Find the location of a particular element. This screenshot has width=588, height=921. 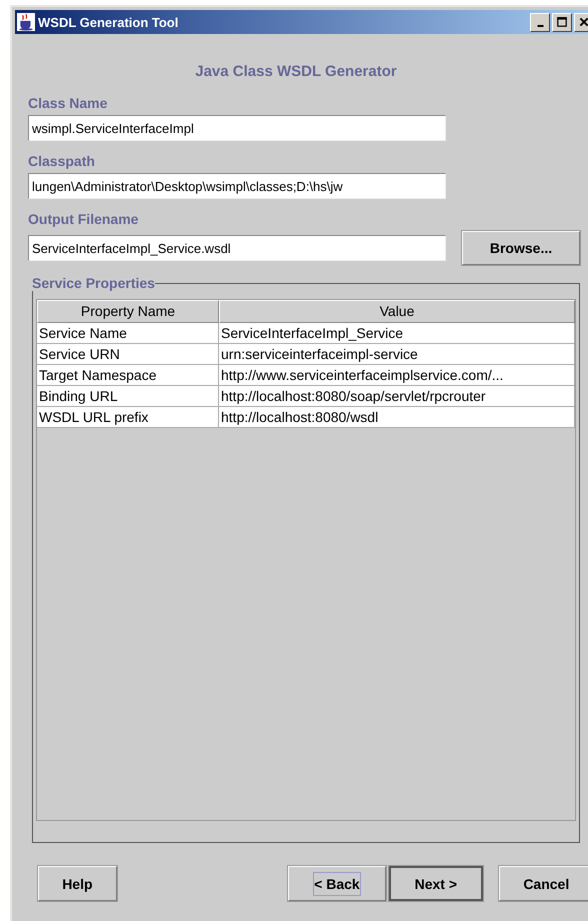

field-label: Classpath is located at coordinates (62, 161).